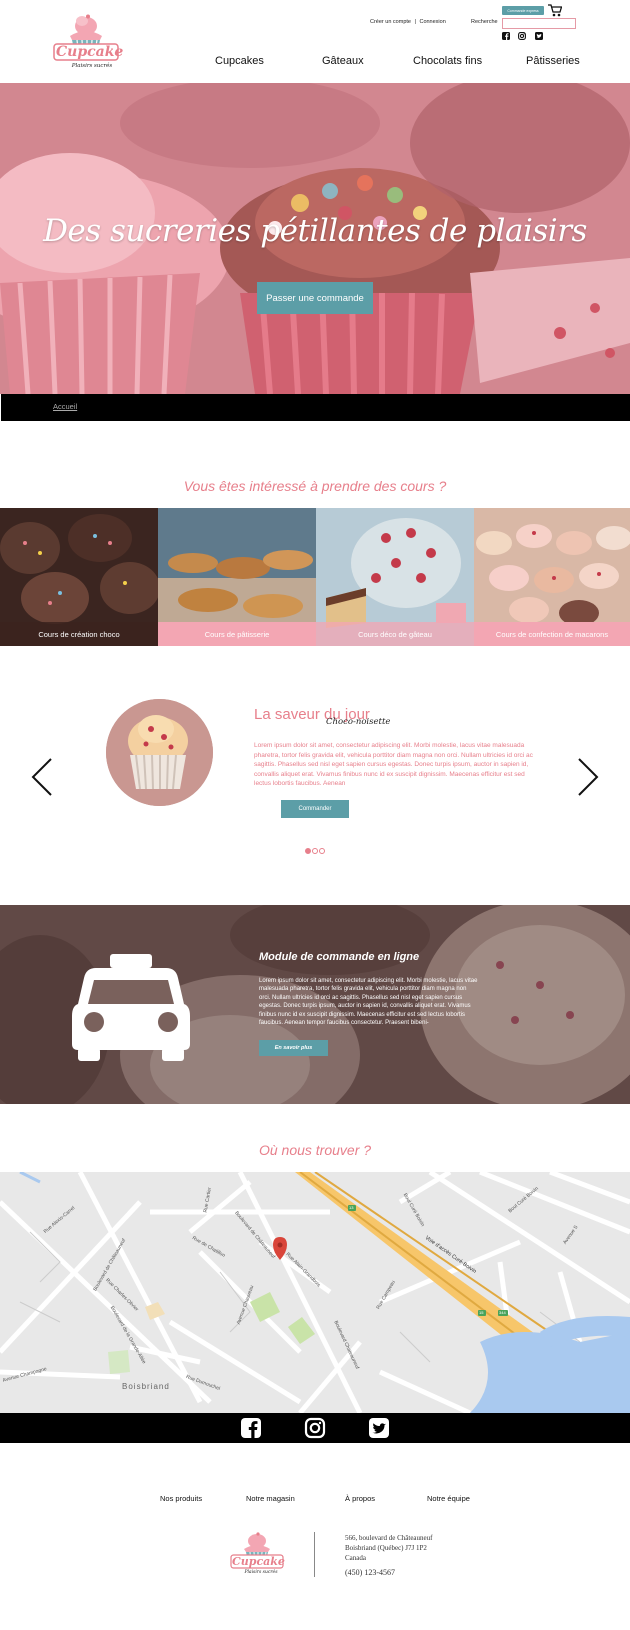 This screenshot has width=630, height=1630. I want to click on nav-item-chocolats-fins: Chocolats fins, so click(447, 61).